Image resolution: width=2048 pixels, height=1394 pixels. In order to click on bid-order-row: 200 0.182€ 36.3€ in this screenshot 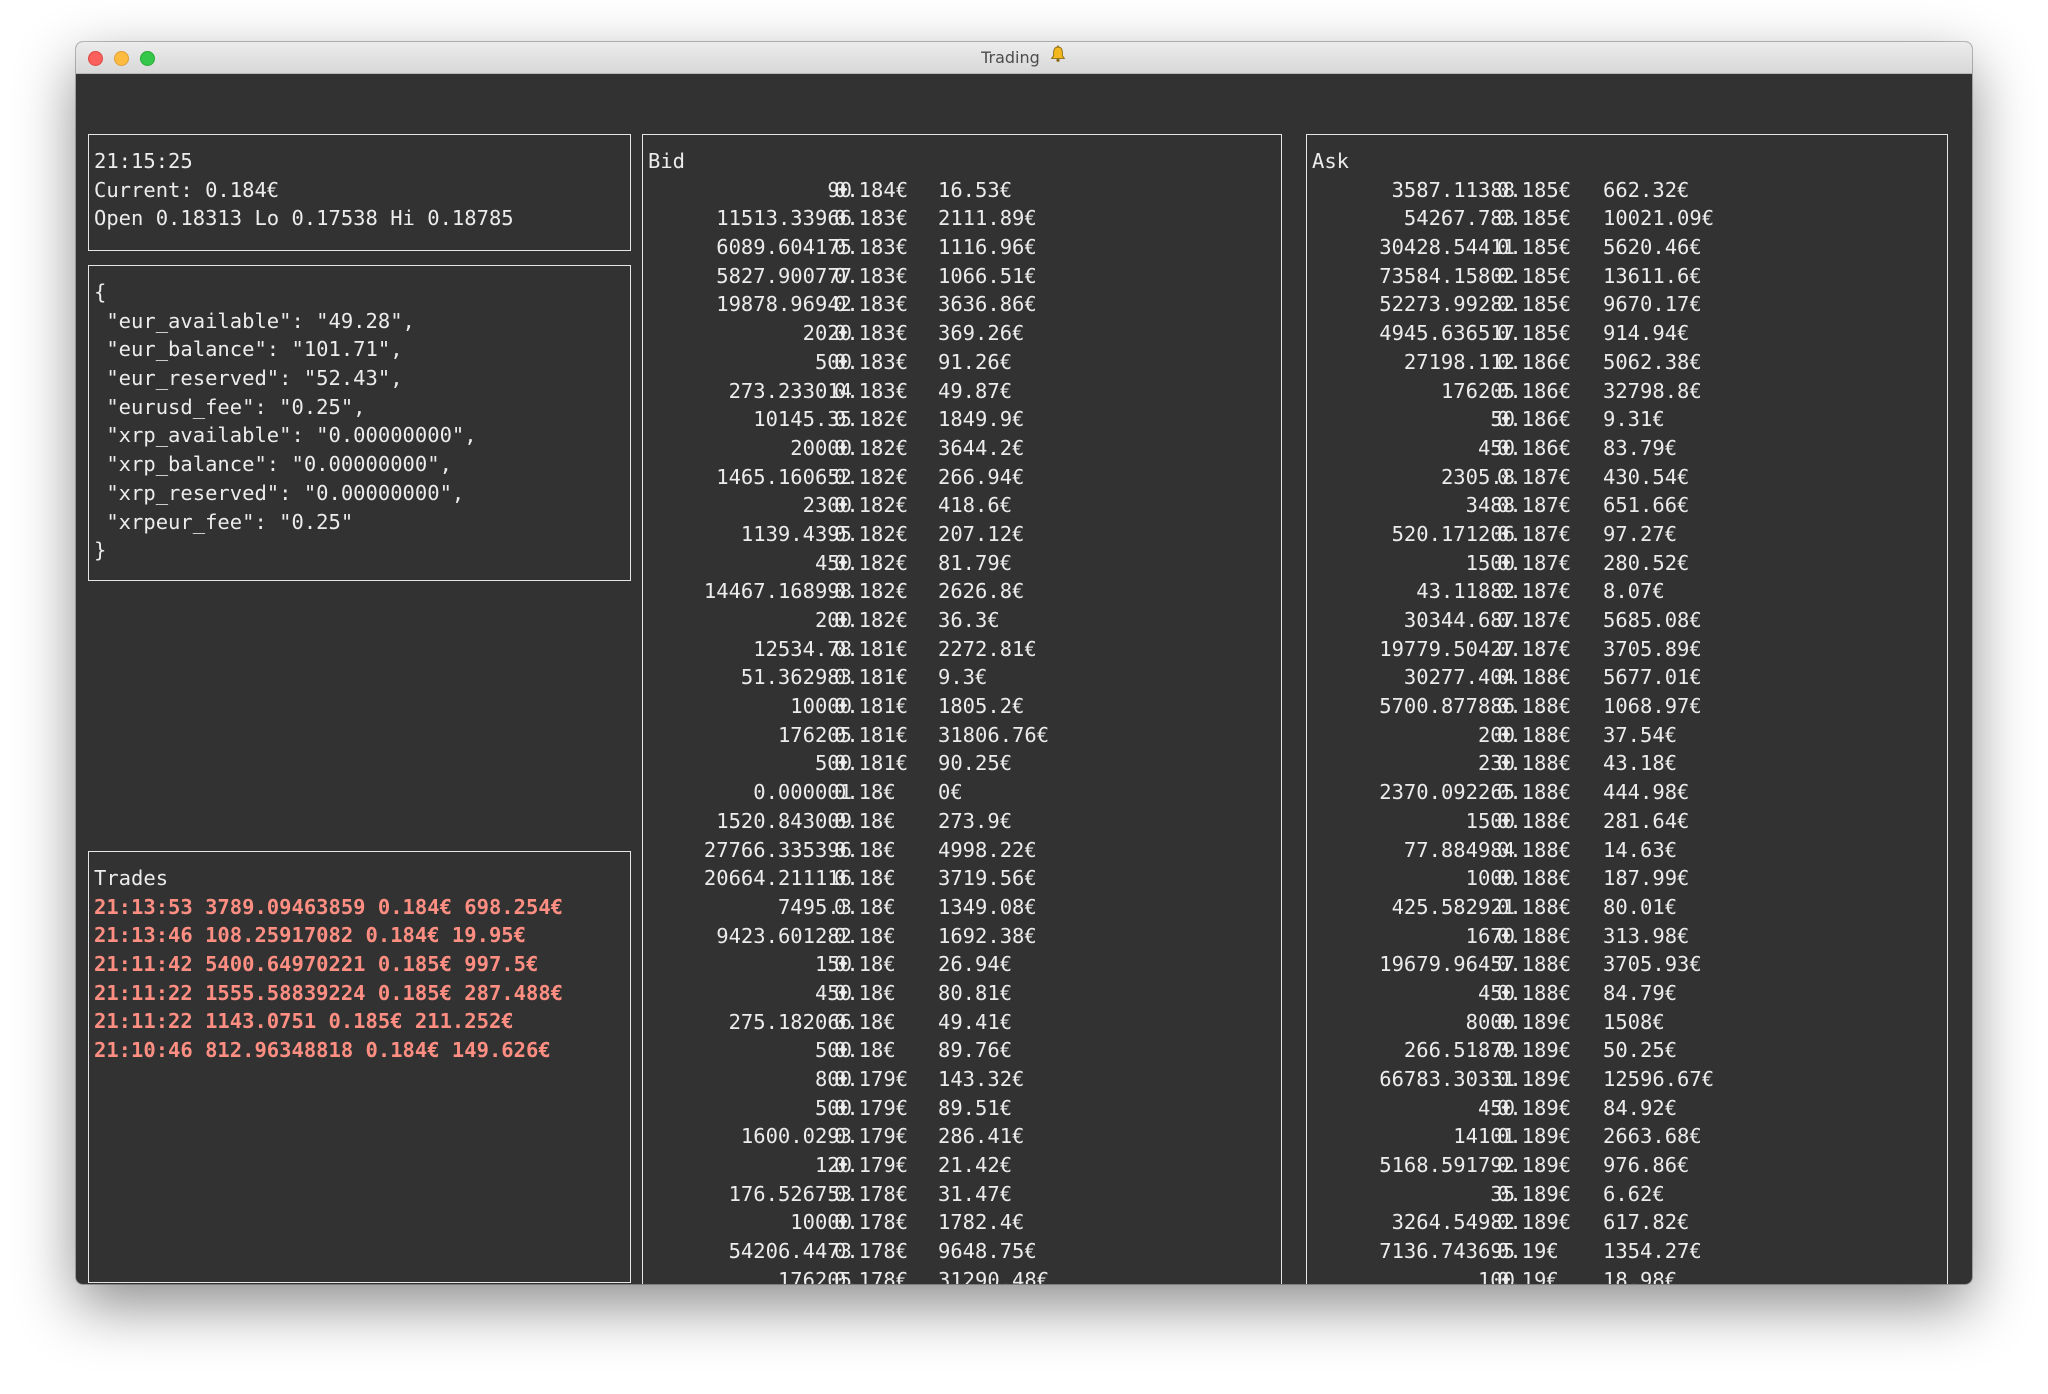, I will do `click(964, 620)`.